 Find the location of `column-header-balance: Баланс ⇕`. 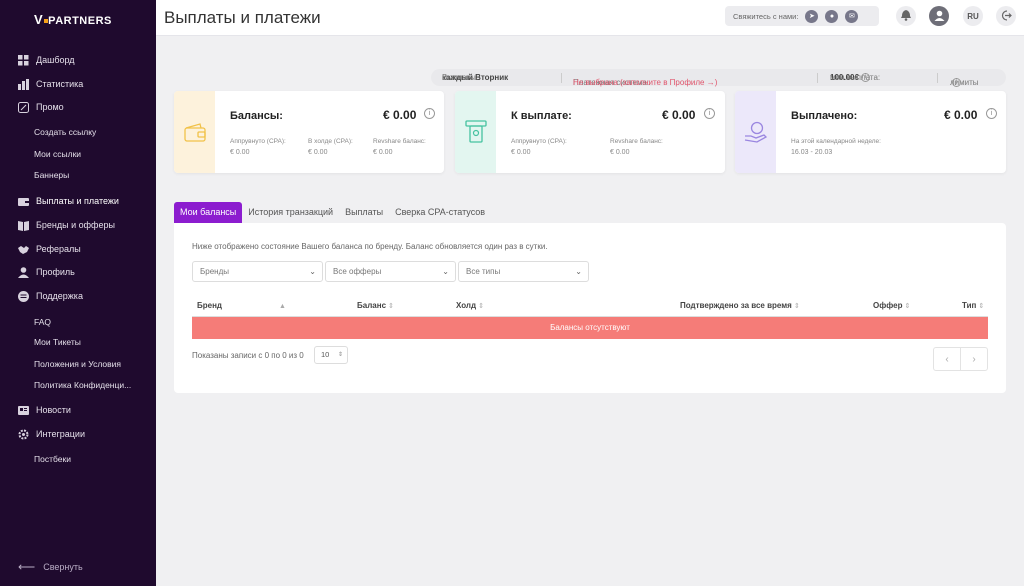

column-header-balance: Баланс ⇕ is located at coordinates (375, 305).